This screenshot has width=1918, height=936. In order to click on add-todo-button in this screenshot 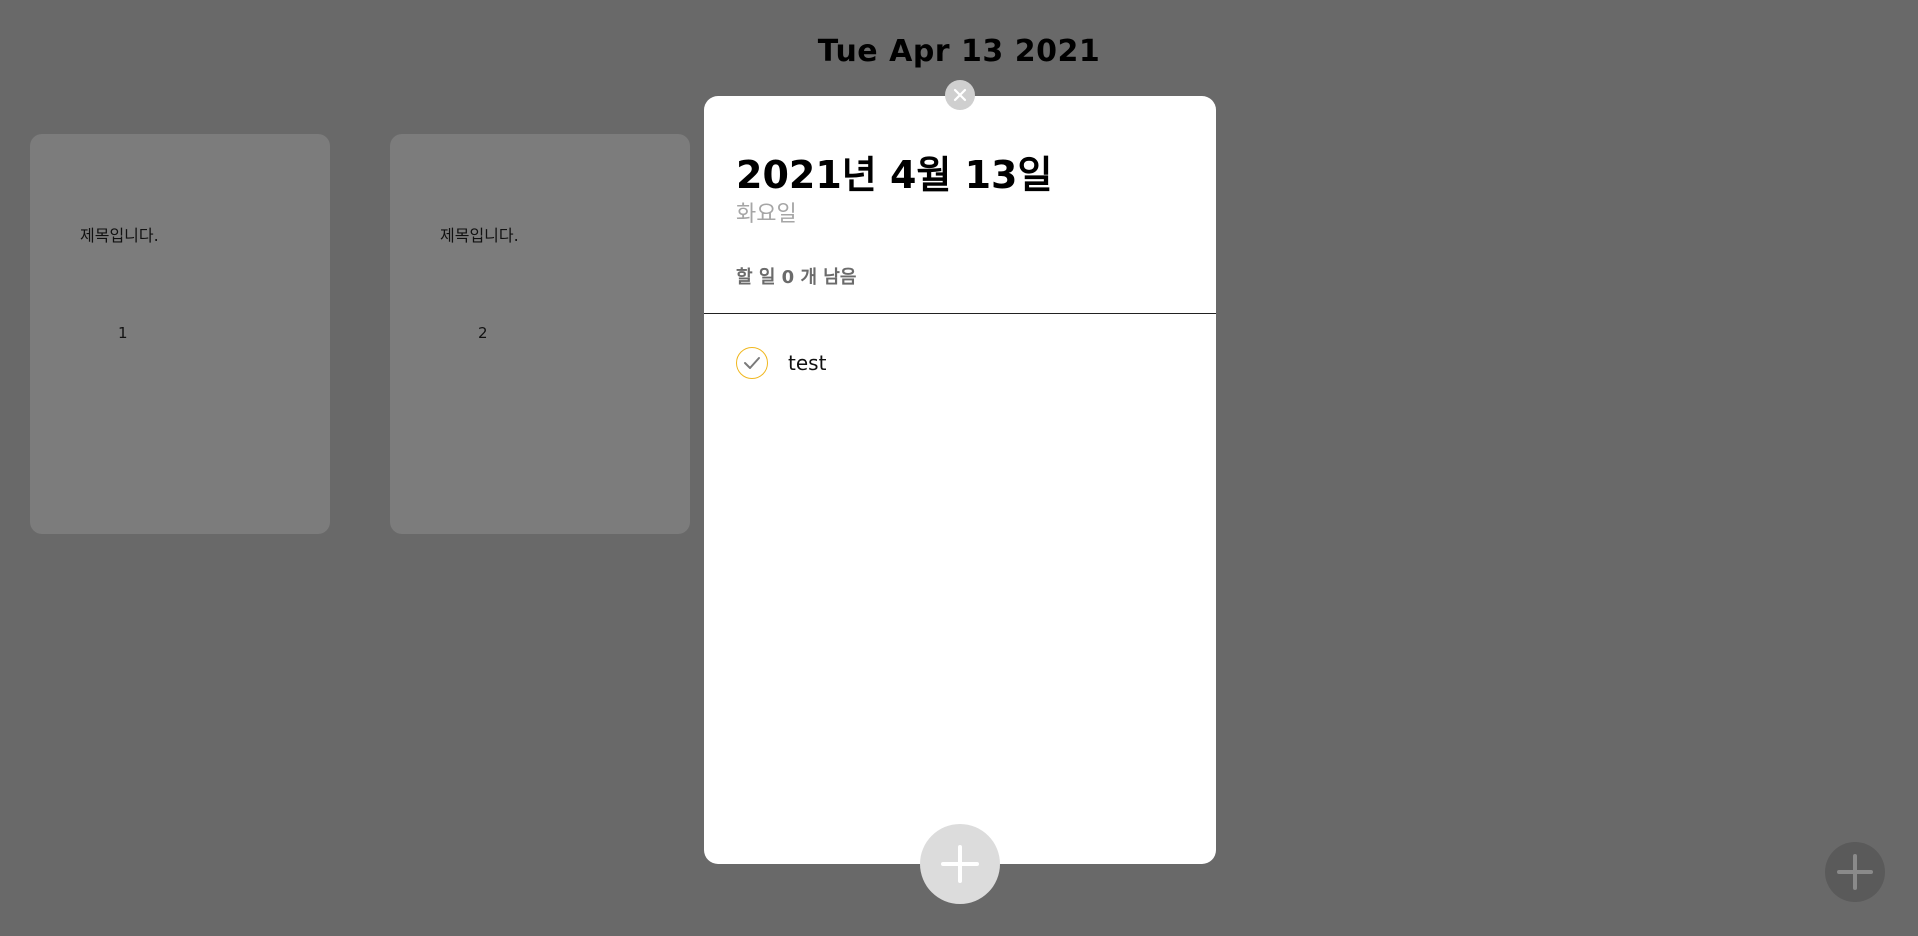, I will do `click(960, 864)`.